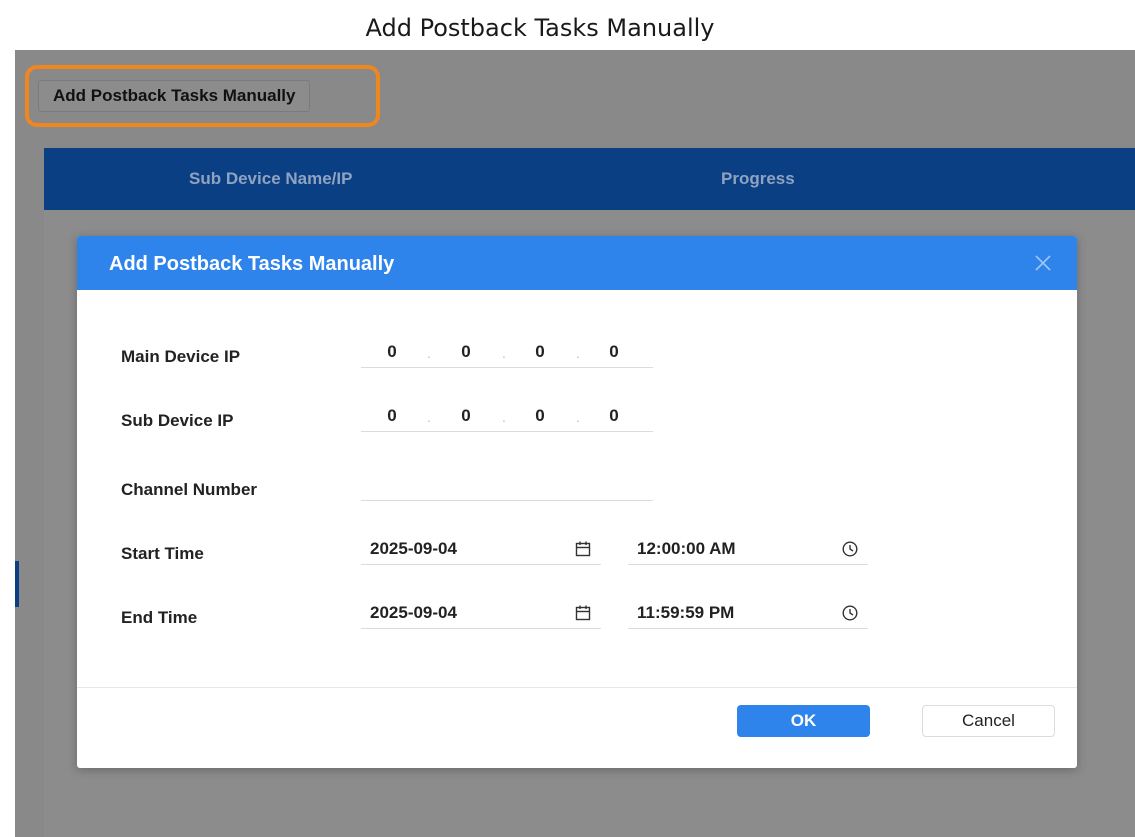 This screenshot has height=837, width=1135. I want to click on sub-device-ip-input: 0 . 0 . 0 . 0, so click(507, 416).